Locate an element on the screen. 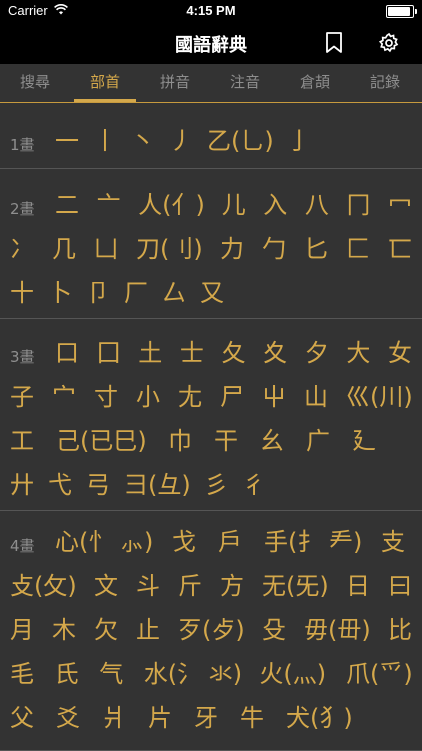  radical-item: 乙(乚) is located at coordinates (240, 141).